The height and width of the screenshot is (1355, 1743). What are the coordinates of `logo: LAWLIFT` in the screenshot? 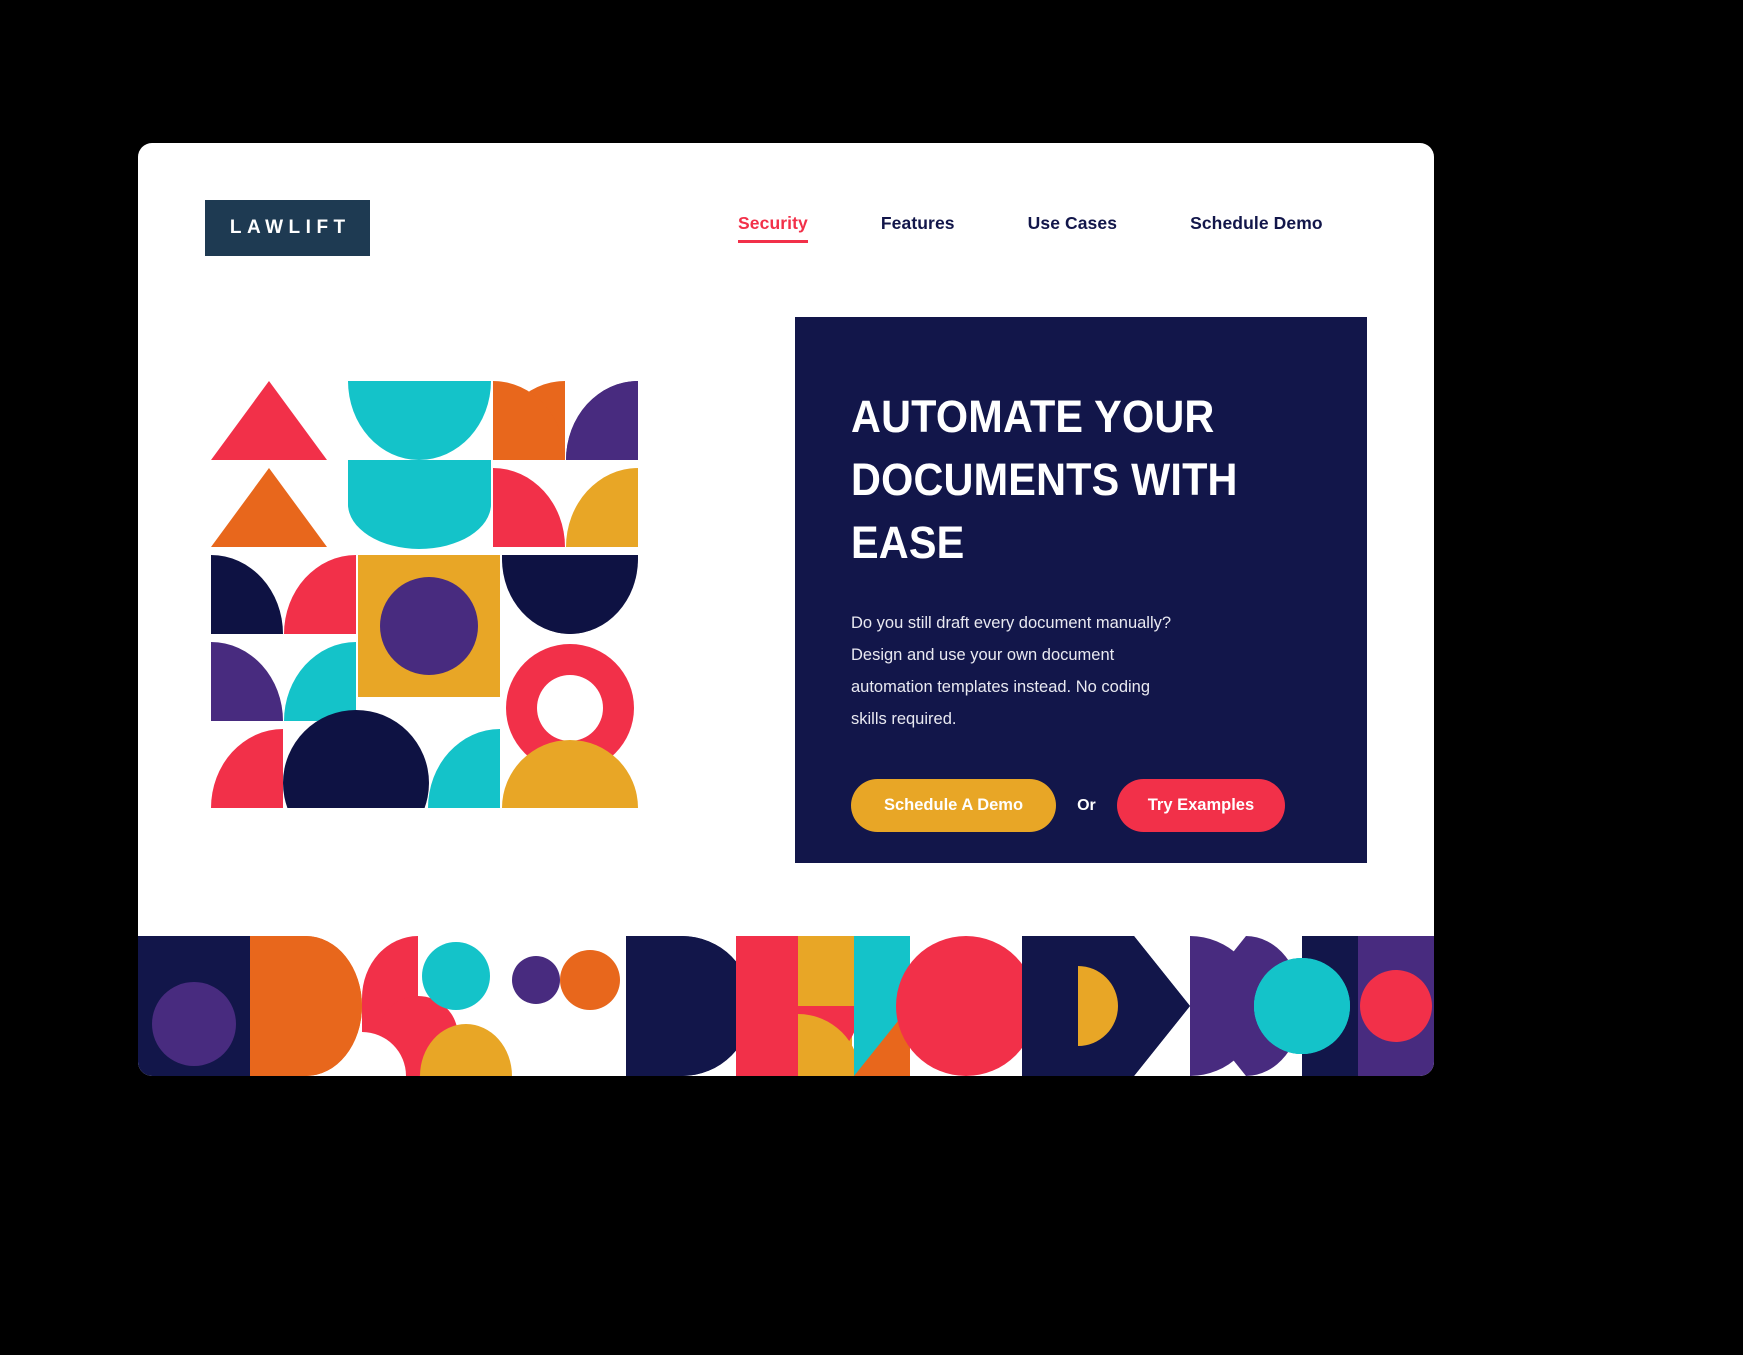 It's located at (287, 228).